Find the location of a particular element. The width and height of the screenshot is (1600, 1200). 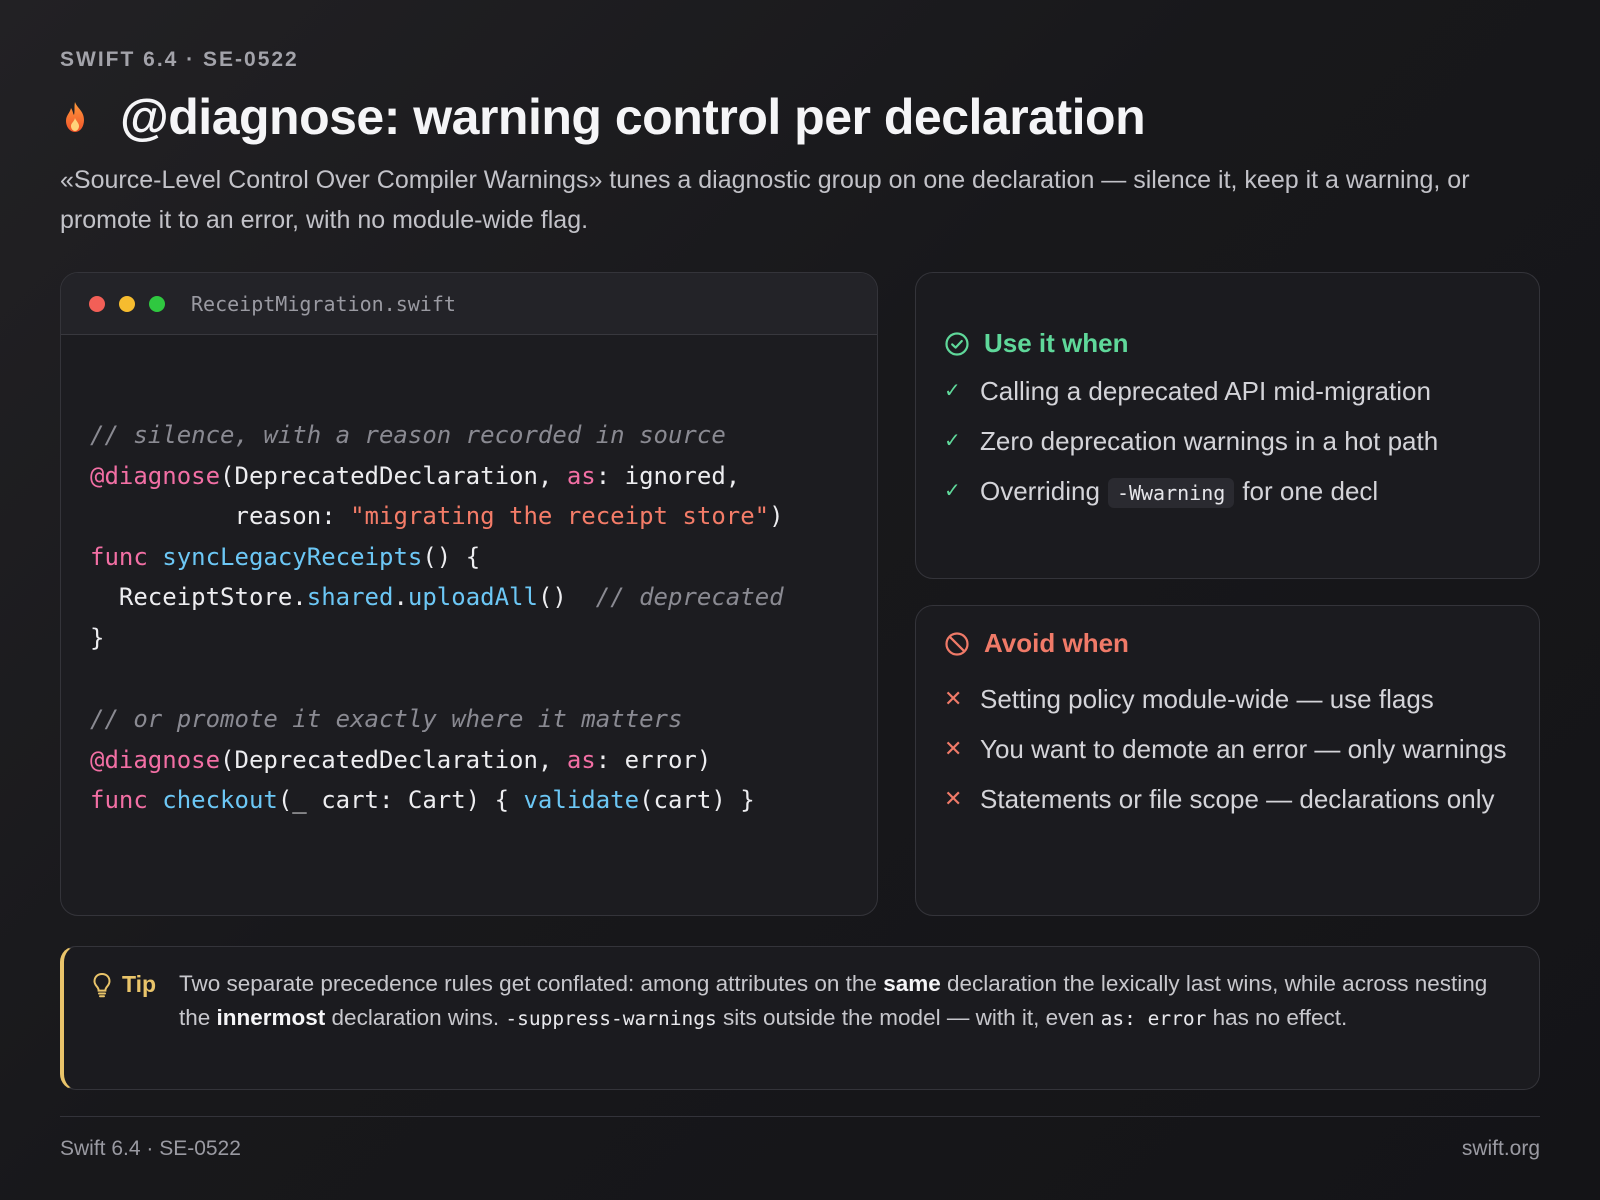

avoid-panel-heading: Avoid when is located at coordinates (1036, 643).